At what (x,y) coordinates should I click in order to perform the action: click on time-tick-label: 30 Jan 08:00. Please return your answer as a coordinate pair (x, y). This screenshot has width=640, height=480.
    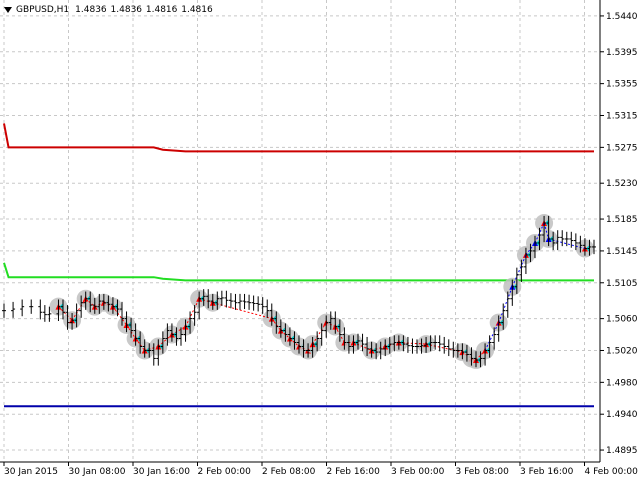
    Looking at the image, I should click on (97, 472).